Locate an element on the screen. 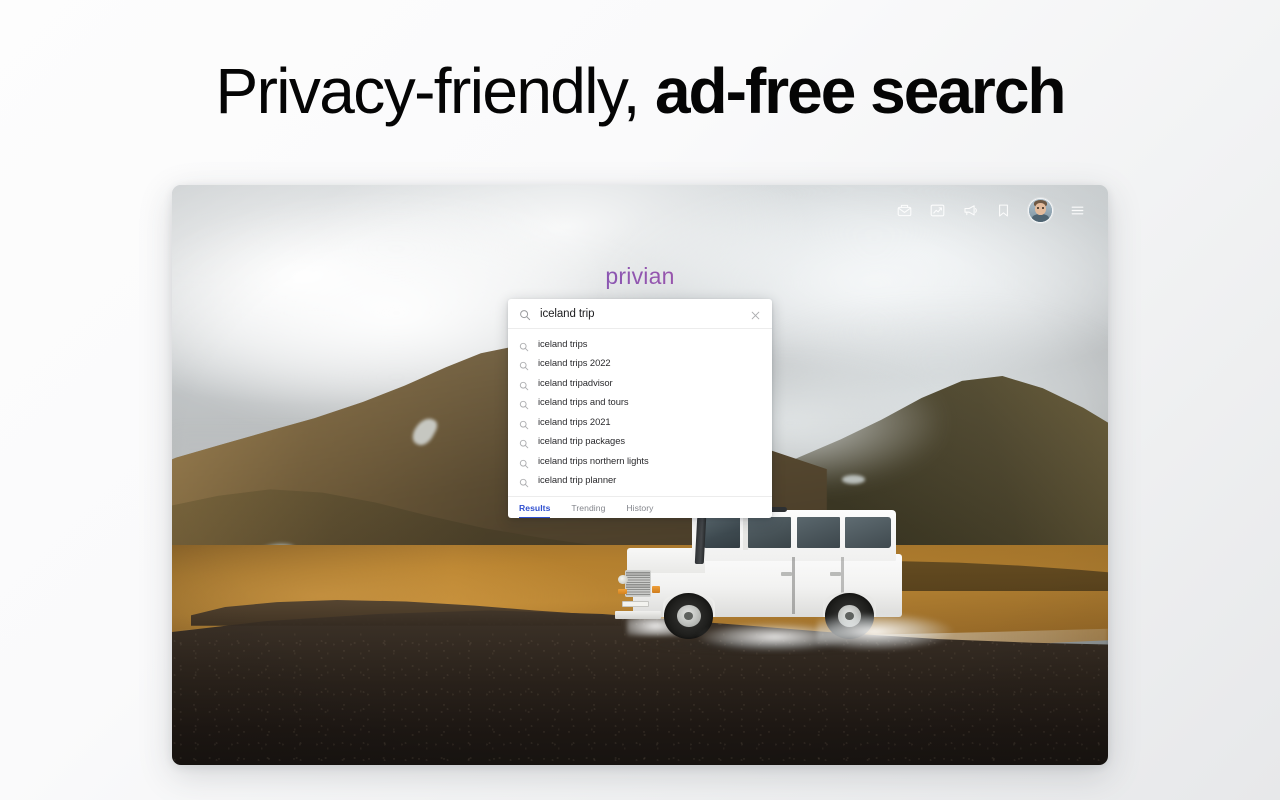 The image size is (1280, 800). land-rover-defender is located at coordinates (781, 579).